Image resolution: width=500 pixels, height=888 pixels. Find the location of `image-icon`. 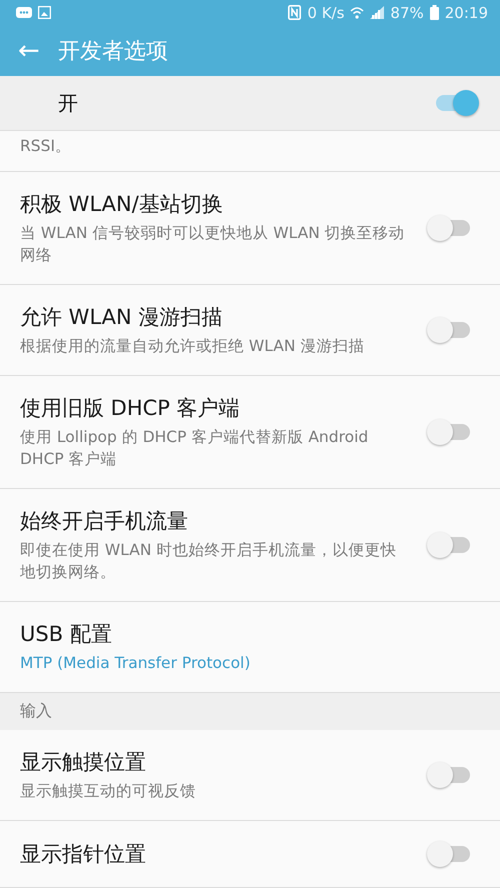

image-icon is located at coordinates (44, 13).